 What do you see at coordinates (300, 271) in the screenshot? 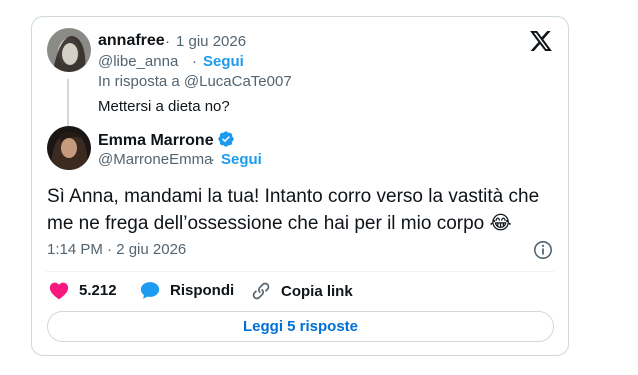
I see `divider` at bounding box center [300, 271].